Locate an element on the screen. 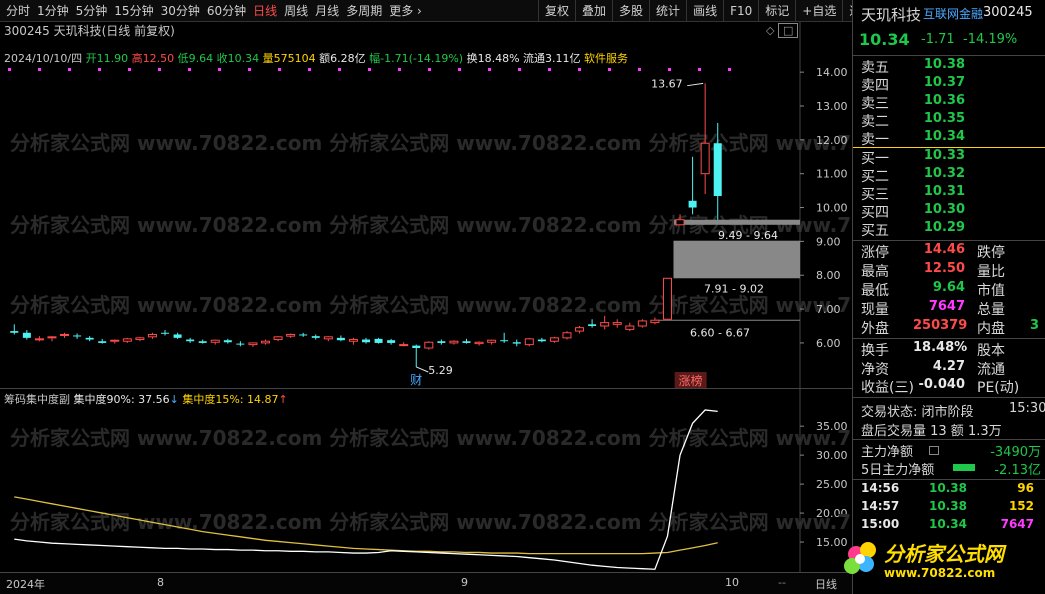 This screenshot has width=1045, height=594. eps-value: -0.040 is located at coordinates (941, 384).